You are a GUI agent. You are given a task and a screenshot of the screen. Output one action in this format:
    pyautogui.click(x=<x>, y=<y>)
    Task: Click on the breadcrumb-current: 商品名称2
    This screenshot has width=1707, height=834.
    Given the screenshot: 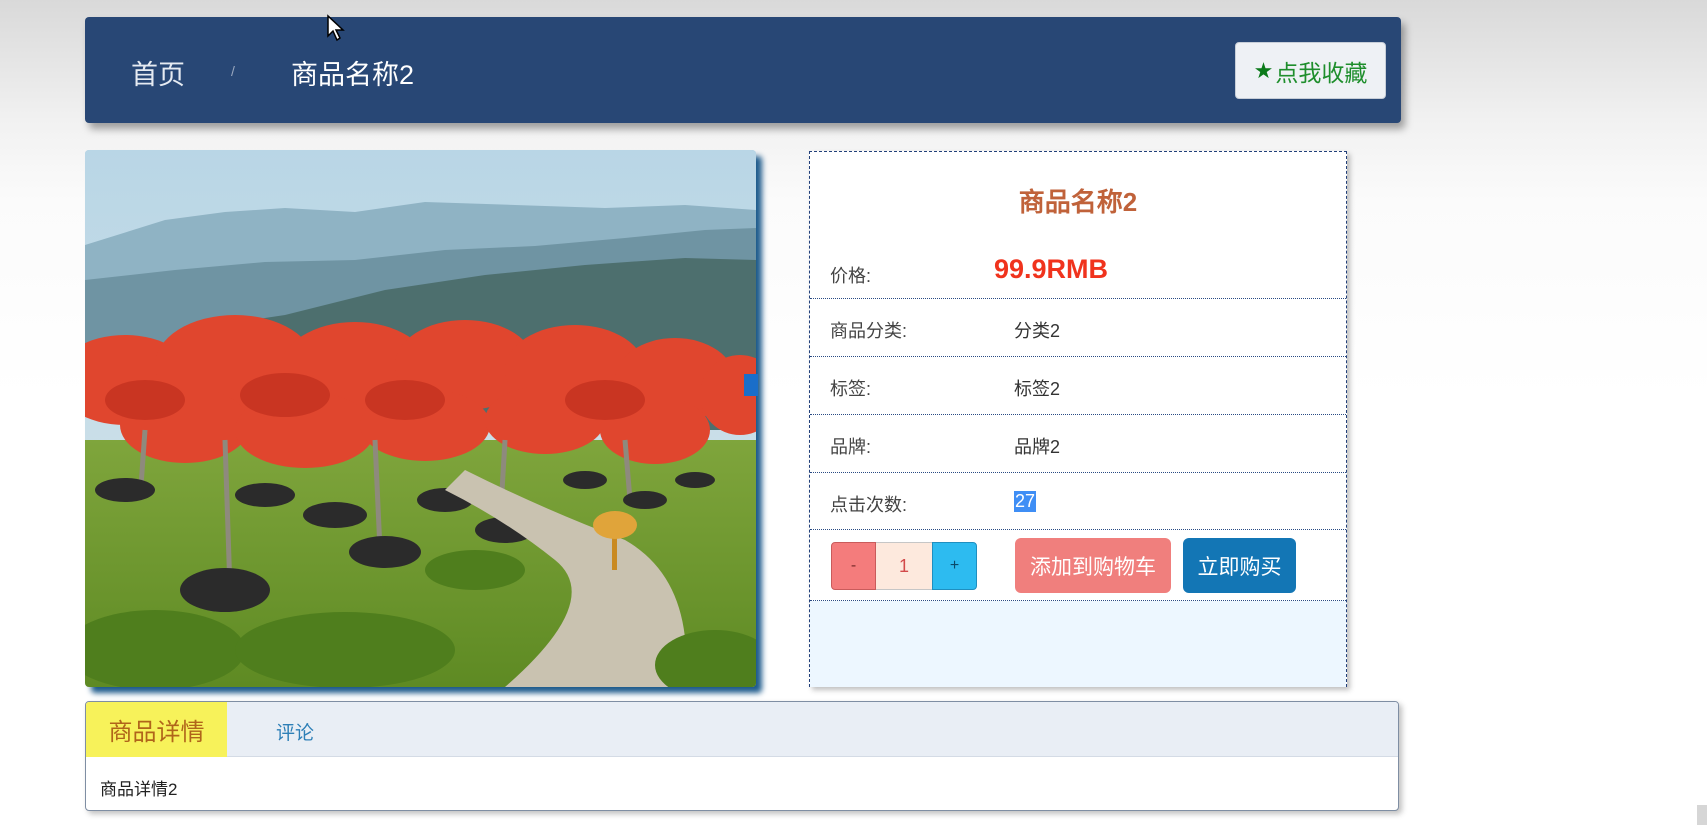 What is the action you would take?
    pyautogui.click(x=353, y=75)
    